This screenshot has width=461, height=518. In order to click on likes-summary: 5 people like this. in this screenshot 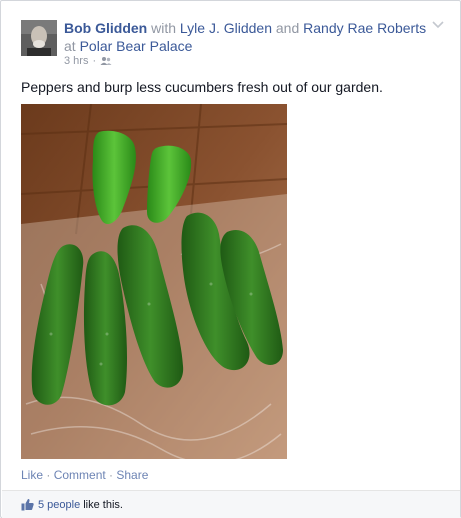, I will do `click(231, 504)`.